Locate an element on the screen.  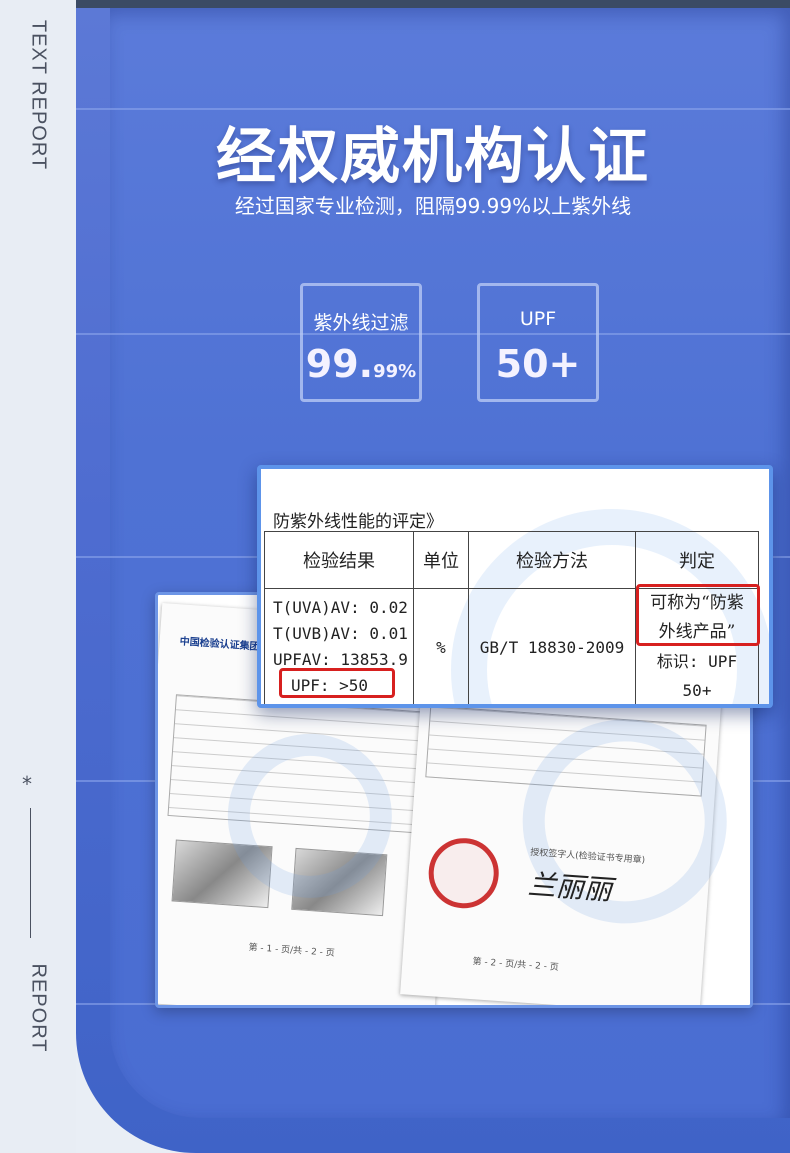
side-rail: TEXT REPORT * REPORT is located at coordinates (38, 576).